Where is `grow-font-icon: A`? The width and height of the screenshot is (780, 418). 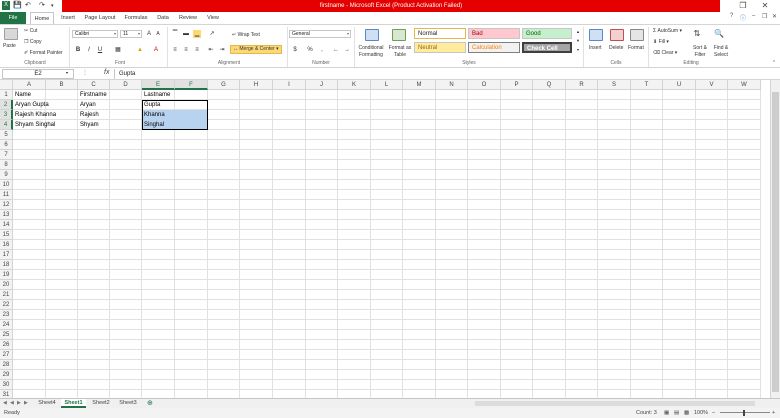
grow-font-icon: A is located at coordinates (149, 34).